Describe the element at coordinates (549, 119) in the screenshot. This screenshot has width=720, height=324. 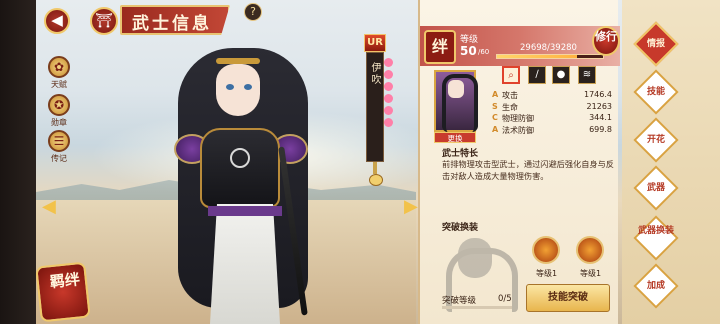
I see `stat-row: C 物理防御 344.1` at that location.